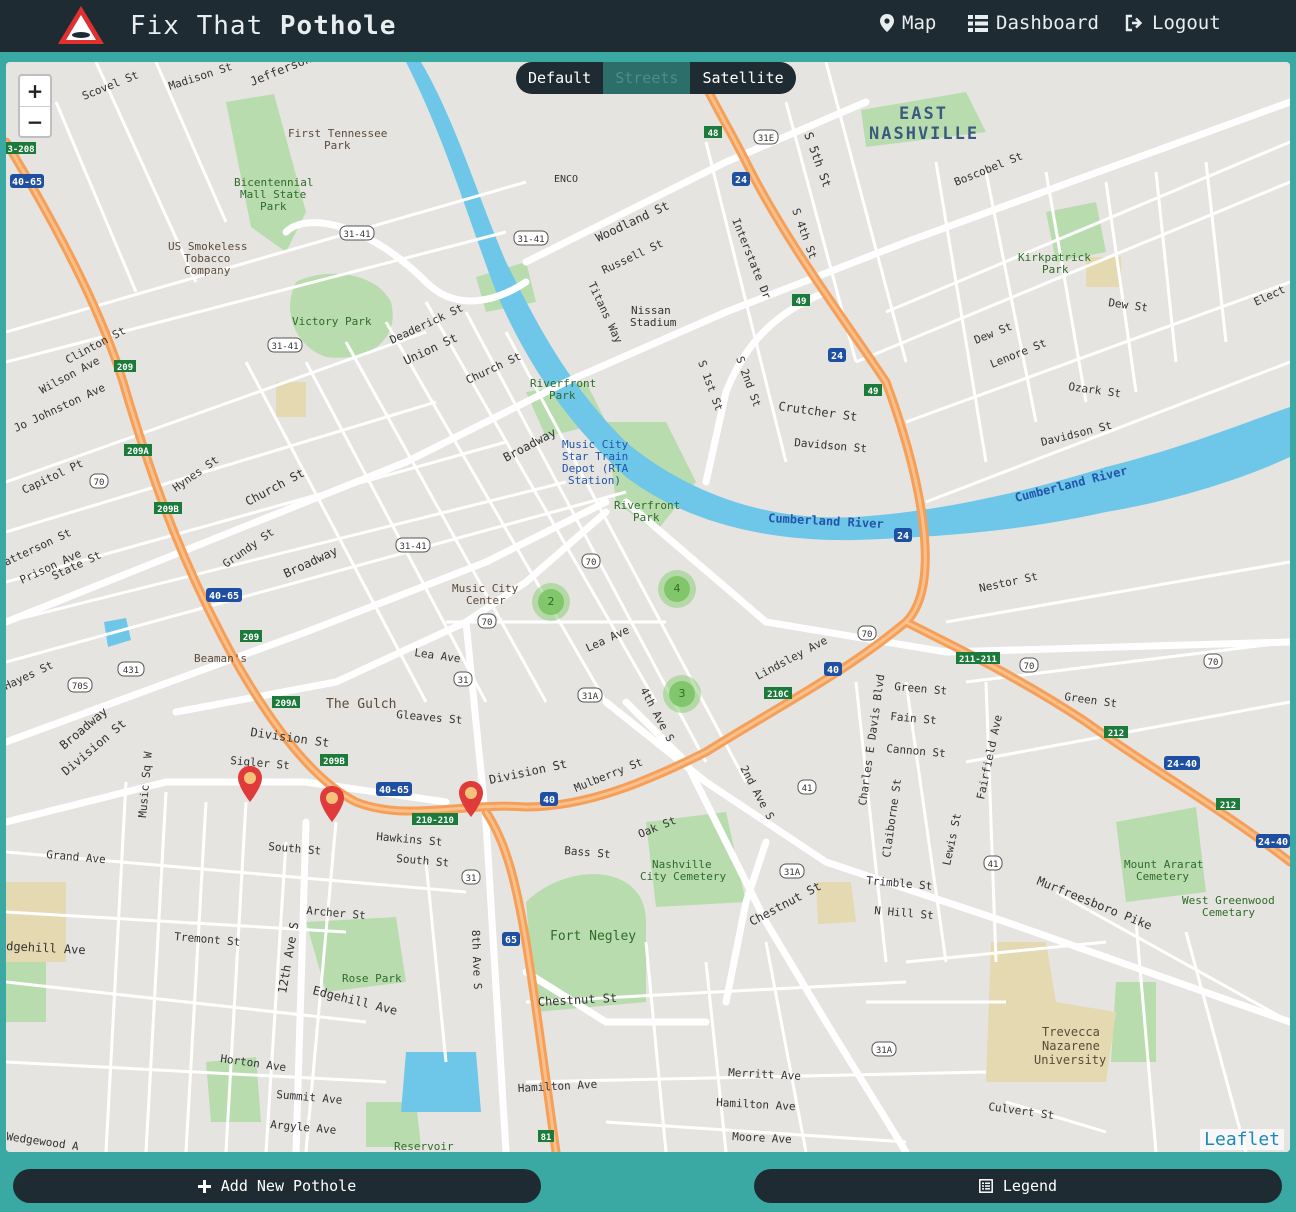 This screenshot has height=1212, width=1296. What do you see at coordinates (562, 395) in the screenshot?
I see `label-rp1-l2: Park` at bounding box center [562, 395].